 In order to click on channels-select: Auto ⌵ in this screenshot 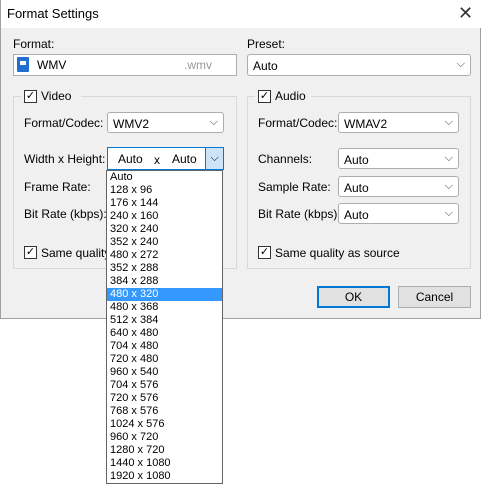, I will do `click(398, 158)`.